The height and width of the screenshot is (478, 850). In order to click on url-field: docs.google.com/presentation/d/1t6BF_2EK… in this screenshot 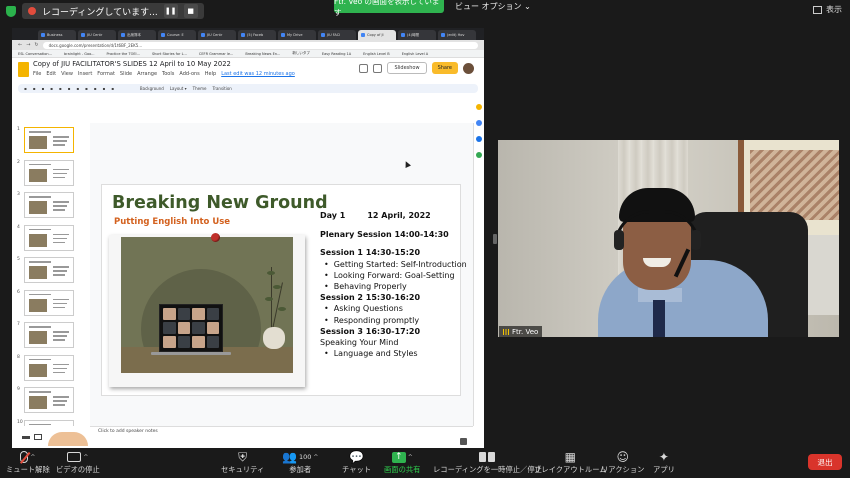, I will do `click(260, 45)`.